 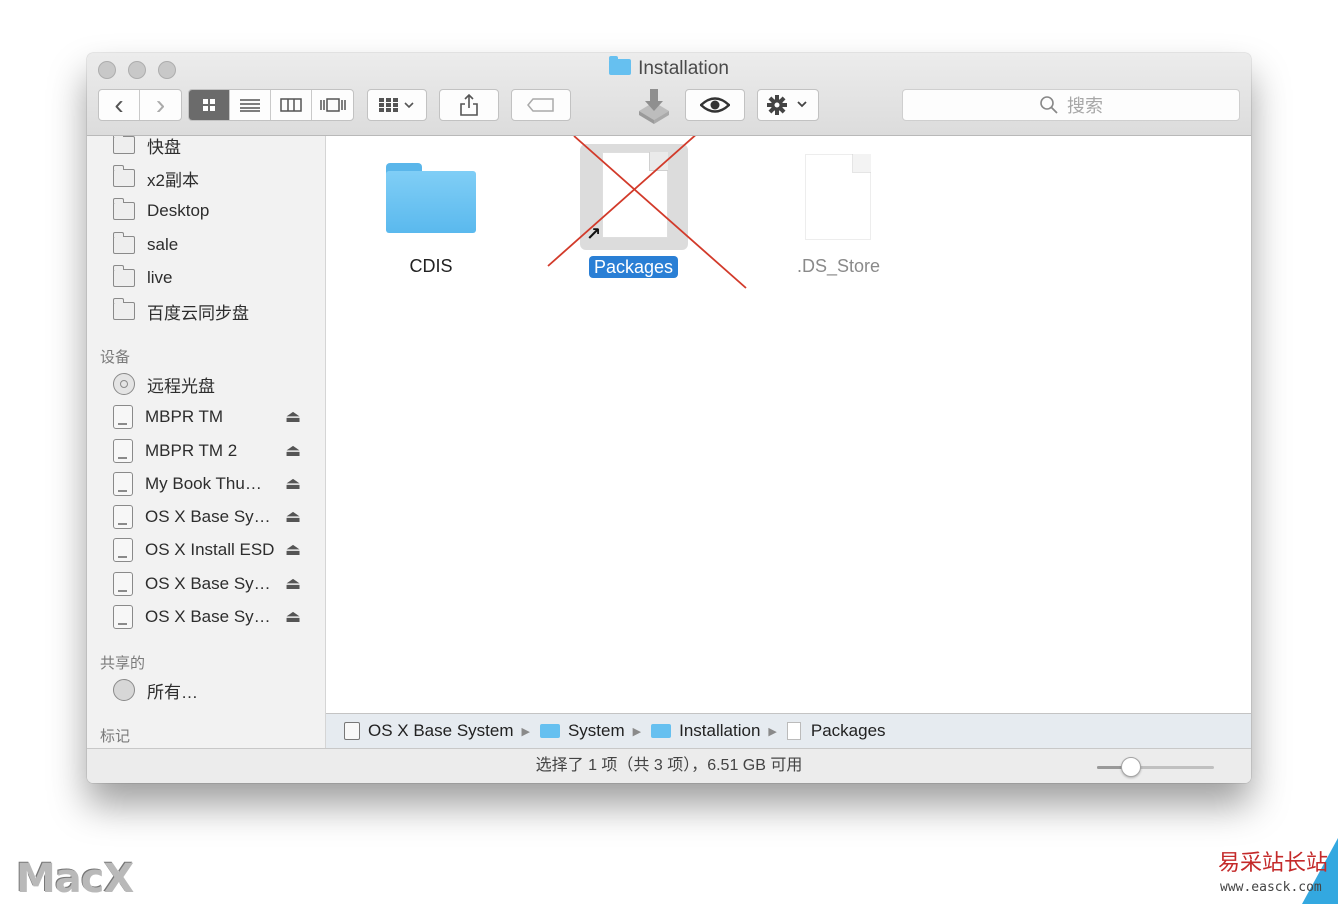 What do you see at coordinates (146, 147) in the screenshot?
I see `sidebar-item-kuaipan: 快盘` at bounding box center [146, 147].